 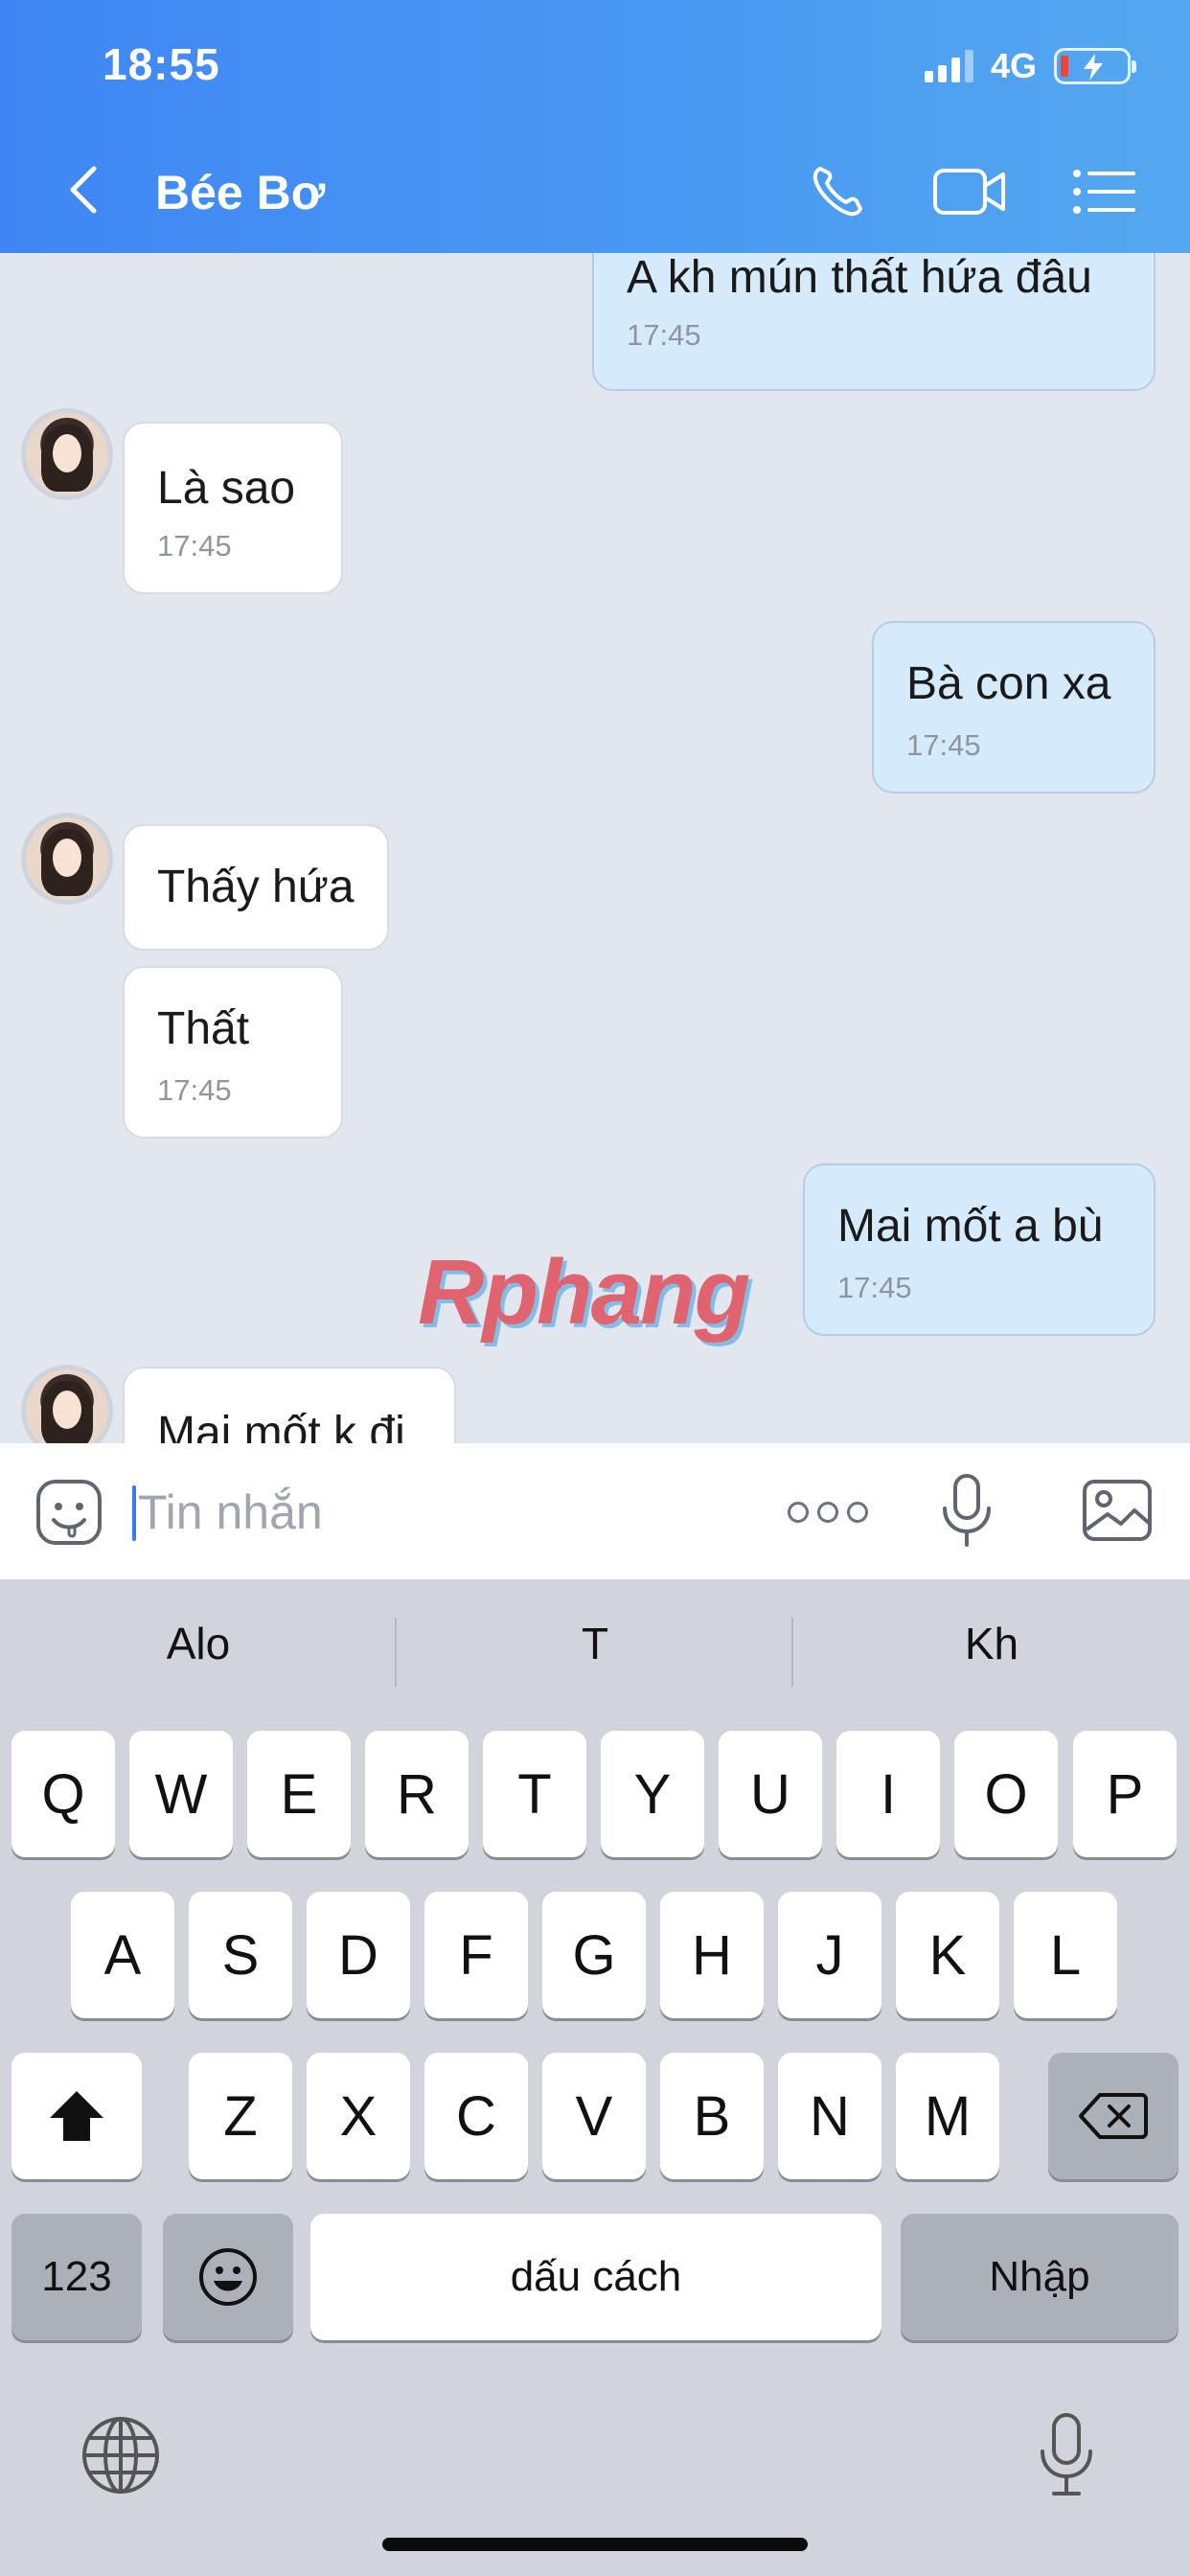 What do you see at coordinates (969, 191) in the screenshot?
I see `video-call-icon` at bounding box center [969, 191].